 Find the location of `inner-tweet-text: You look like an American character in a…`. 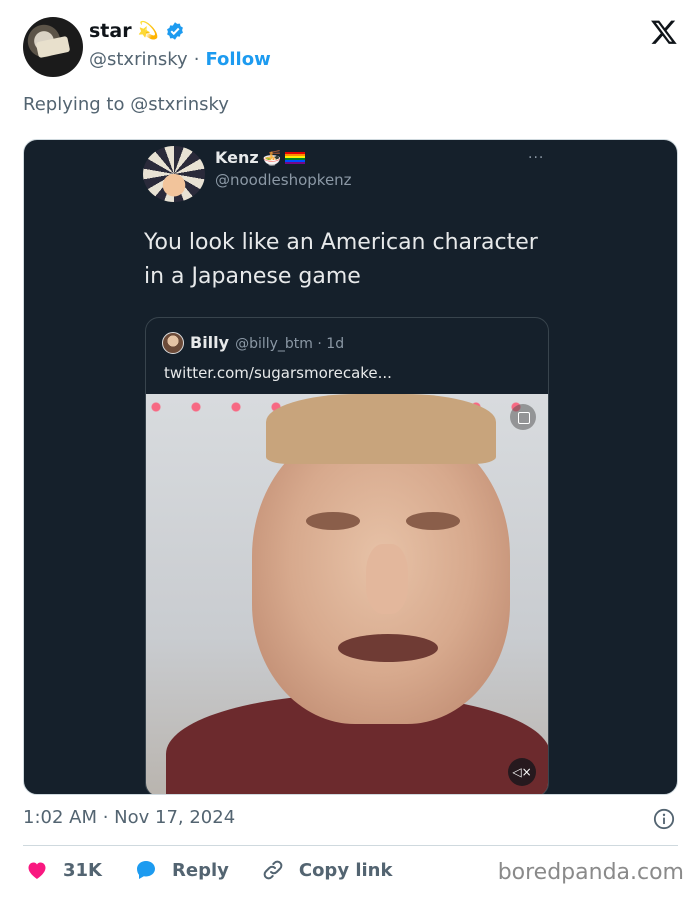

inner-tweet-text: You look like an American character in a… is located at coordinates (341, 259).